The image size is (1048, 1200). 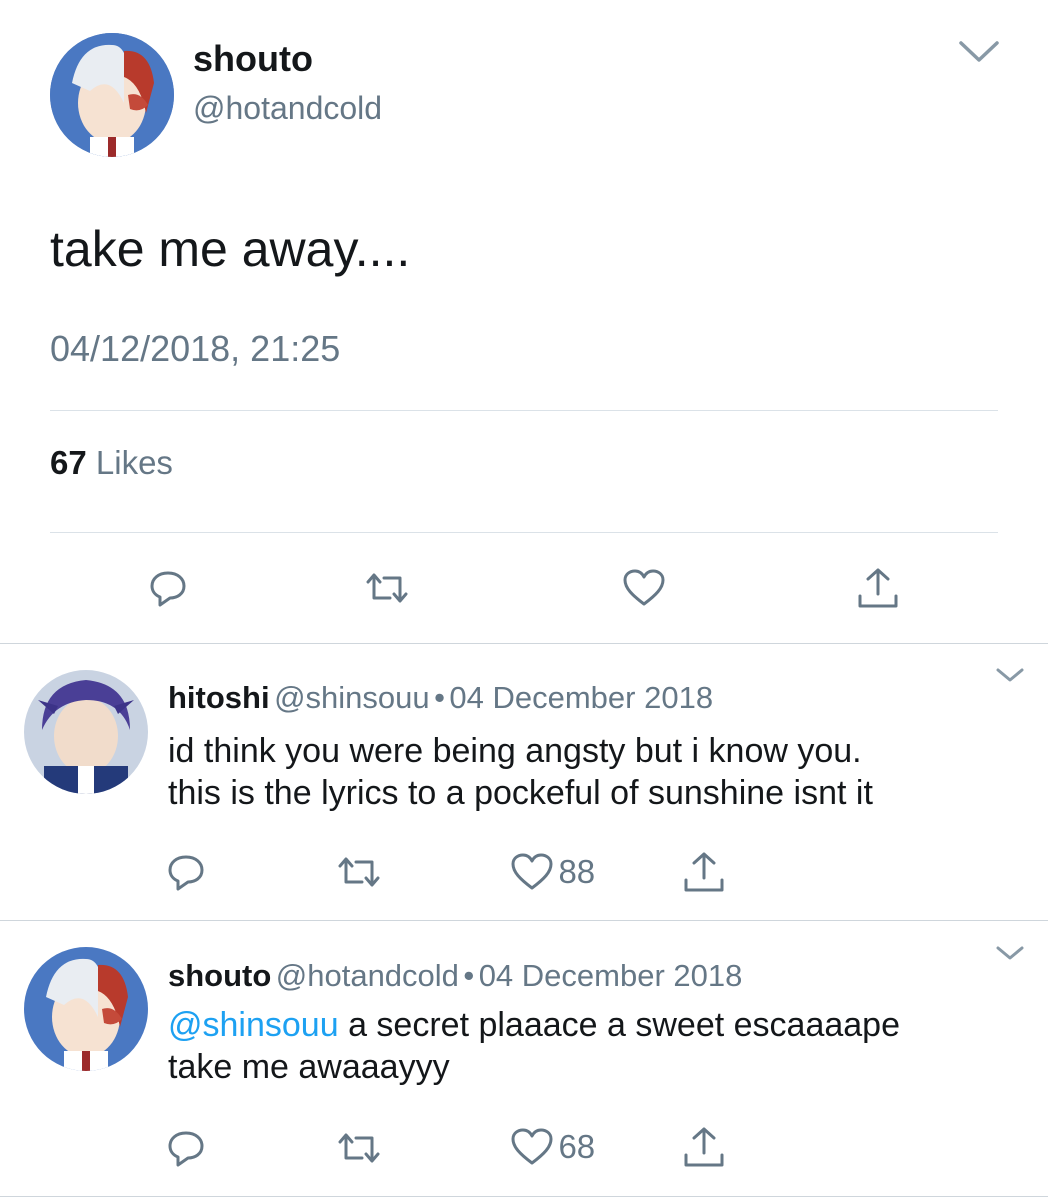 I want to click on like-button: 88, so click(x=552, y=872).